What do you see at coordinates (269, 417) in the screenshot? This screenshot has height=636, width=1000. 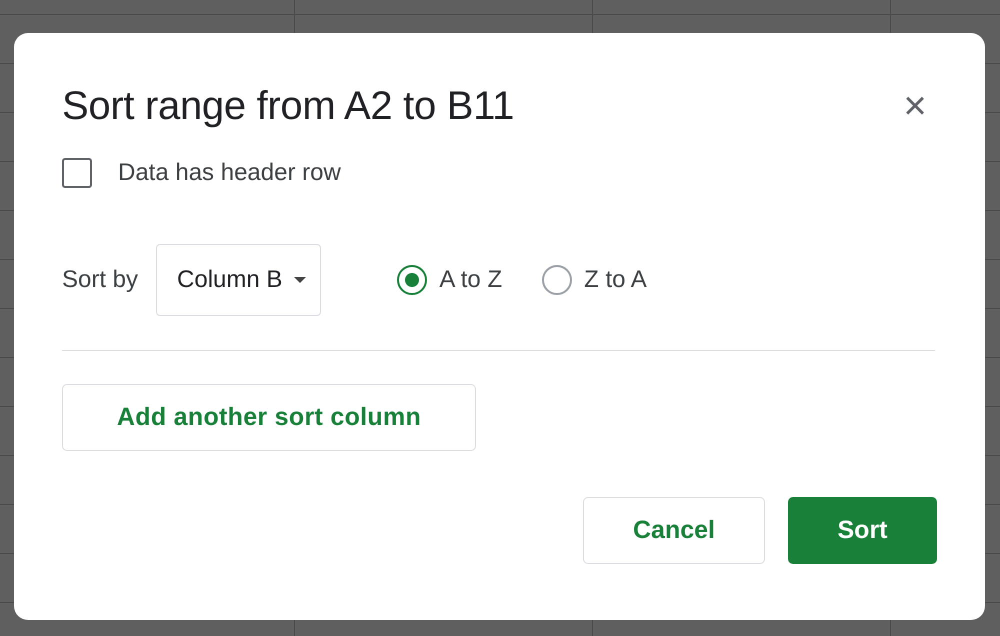 I see `add-sort-column-button: Add another sort column` at bounding box center [269, 417].